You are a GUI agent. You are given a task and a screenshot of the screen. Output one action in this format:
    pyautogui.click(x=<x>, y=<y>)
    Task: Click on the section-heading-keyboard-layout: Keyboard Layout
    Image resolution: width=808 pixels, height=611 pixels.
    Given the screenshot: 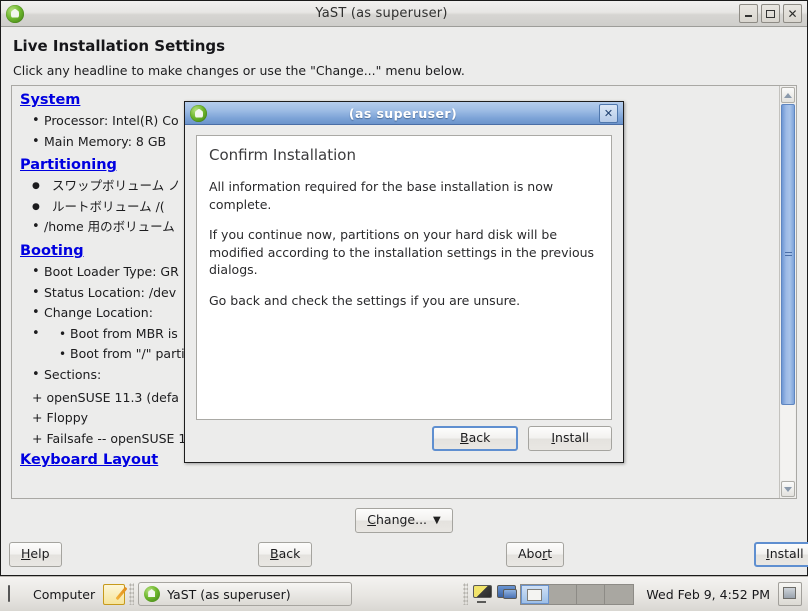 What is the action you would take?
    pyautogui.click(x=89, y=460)
    